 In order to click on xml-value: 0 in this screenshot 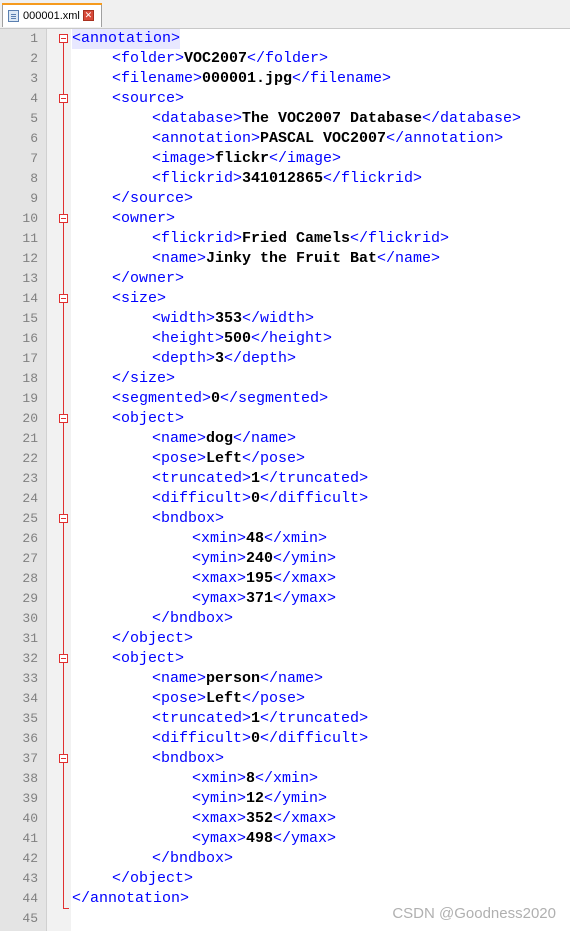, I will do `click(216, 398)`.